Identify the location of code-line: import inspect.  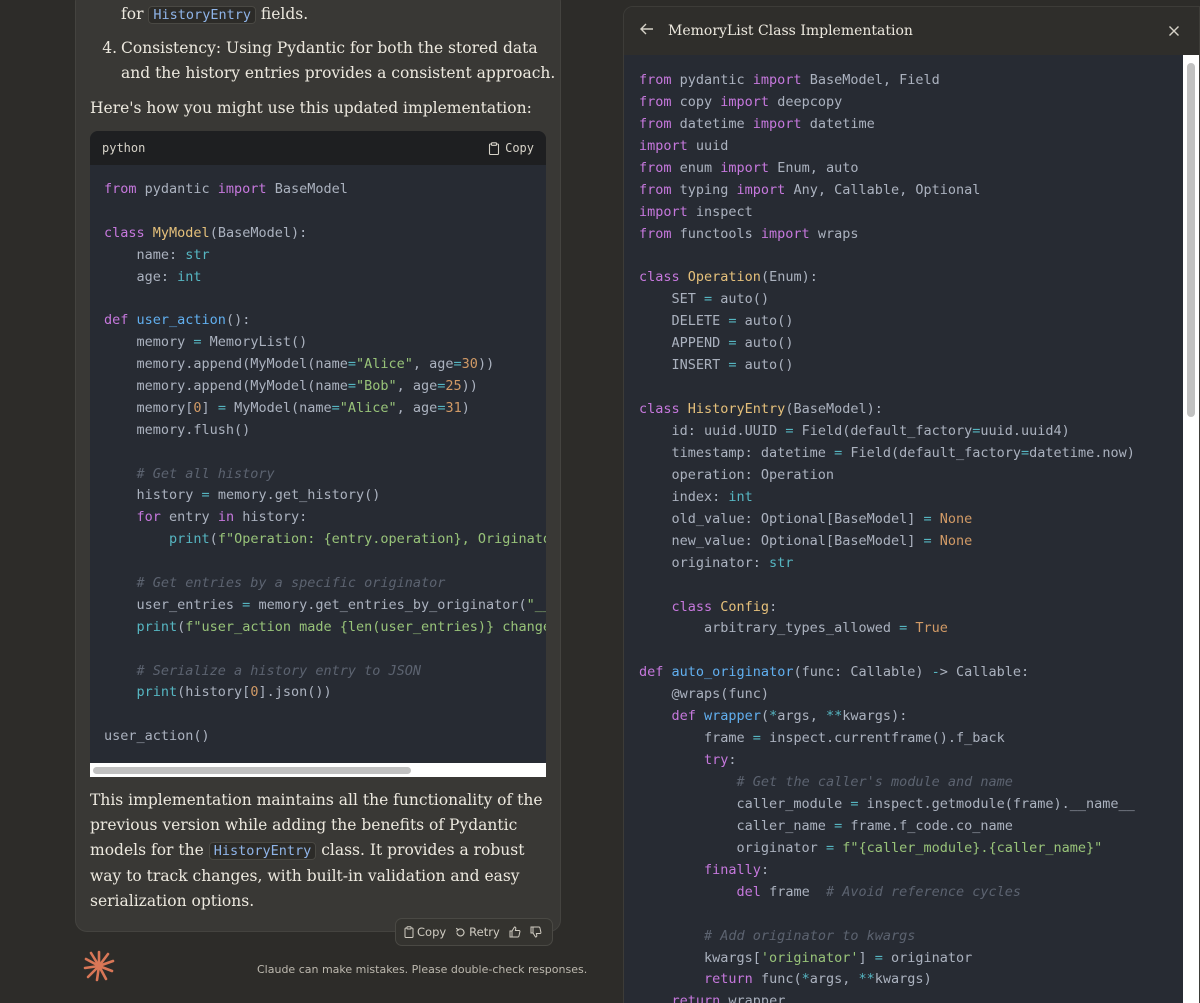
(696, 211).